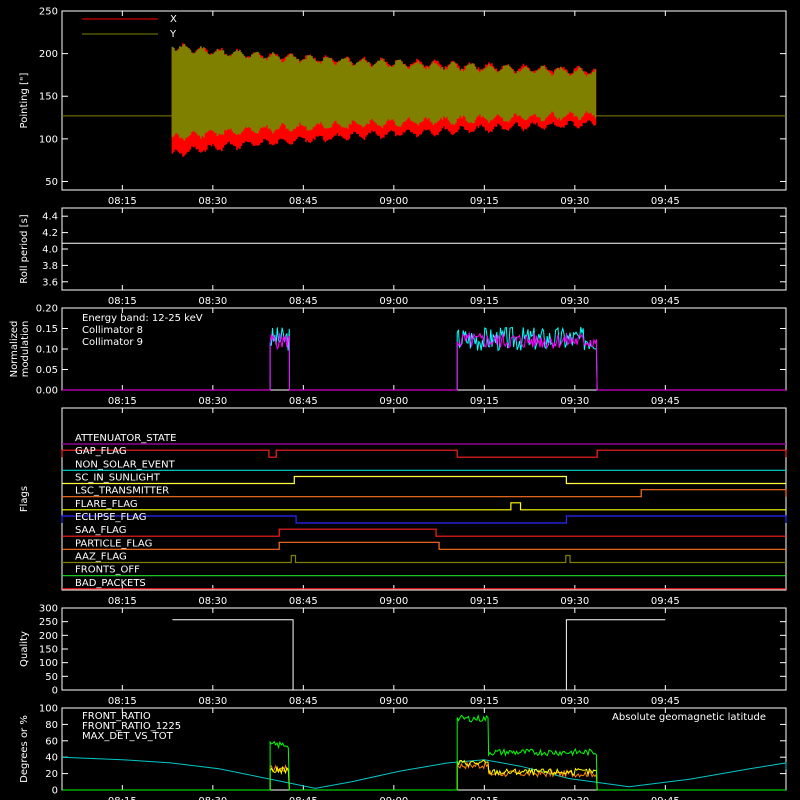 This screenshot has width=800, height=800. I want to click on flag-label: AAZ_FLAG, so click(101, 557).